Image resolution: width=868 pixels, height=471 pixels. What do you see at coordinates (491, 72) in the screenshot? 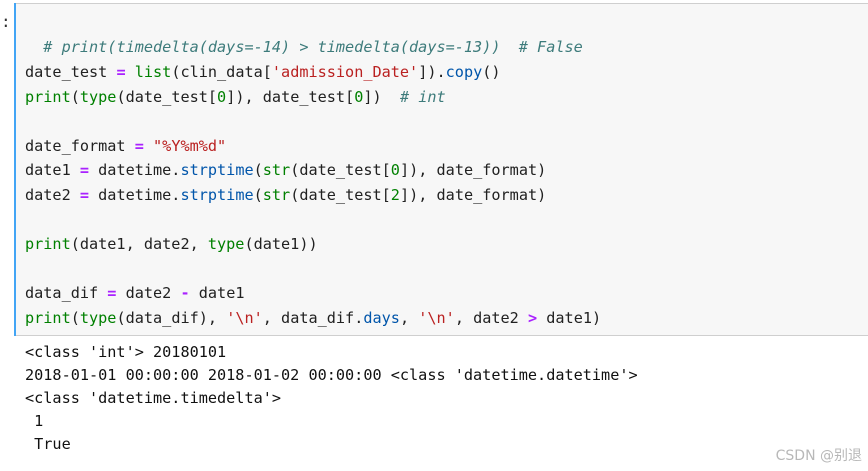
I see `code-text: ()` at bounding box center [491, 72].